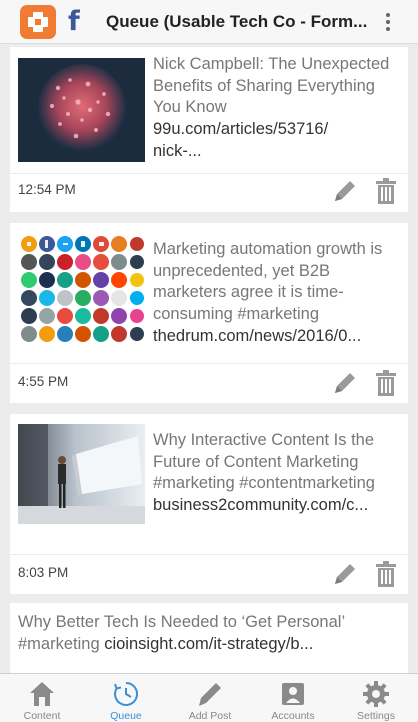 The image size is (418, 722). I want to click on clock-icon, so click(126, 694).